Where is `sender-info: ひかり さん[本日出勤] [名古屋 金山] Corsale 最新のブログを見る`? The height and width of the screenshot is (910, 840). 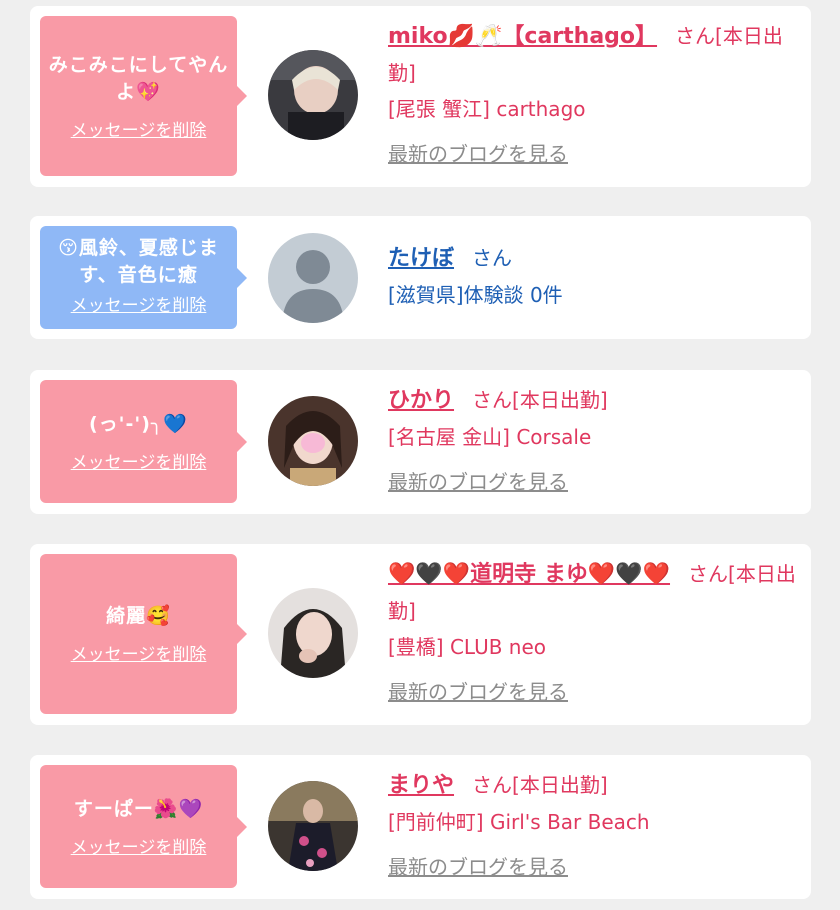 sender-info: ひかり さん[本日出勤] [名古屋 金山] Corsale 最新のブログを見る is located at coordinates (593, 441).